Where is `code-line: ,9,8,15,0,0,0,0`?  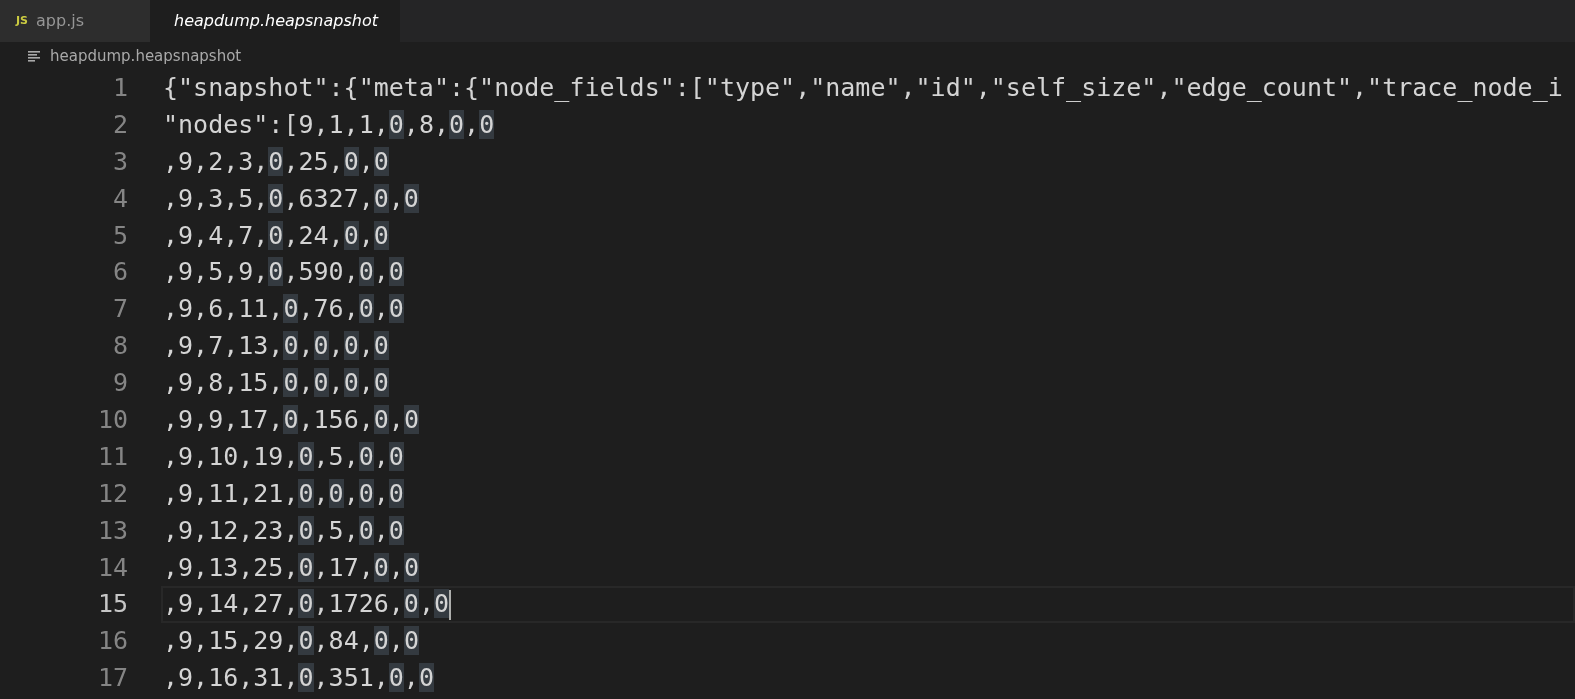 code-line: ,9,8,15,0,0,0,0 is located at coordinates (276, 383).